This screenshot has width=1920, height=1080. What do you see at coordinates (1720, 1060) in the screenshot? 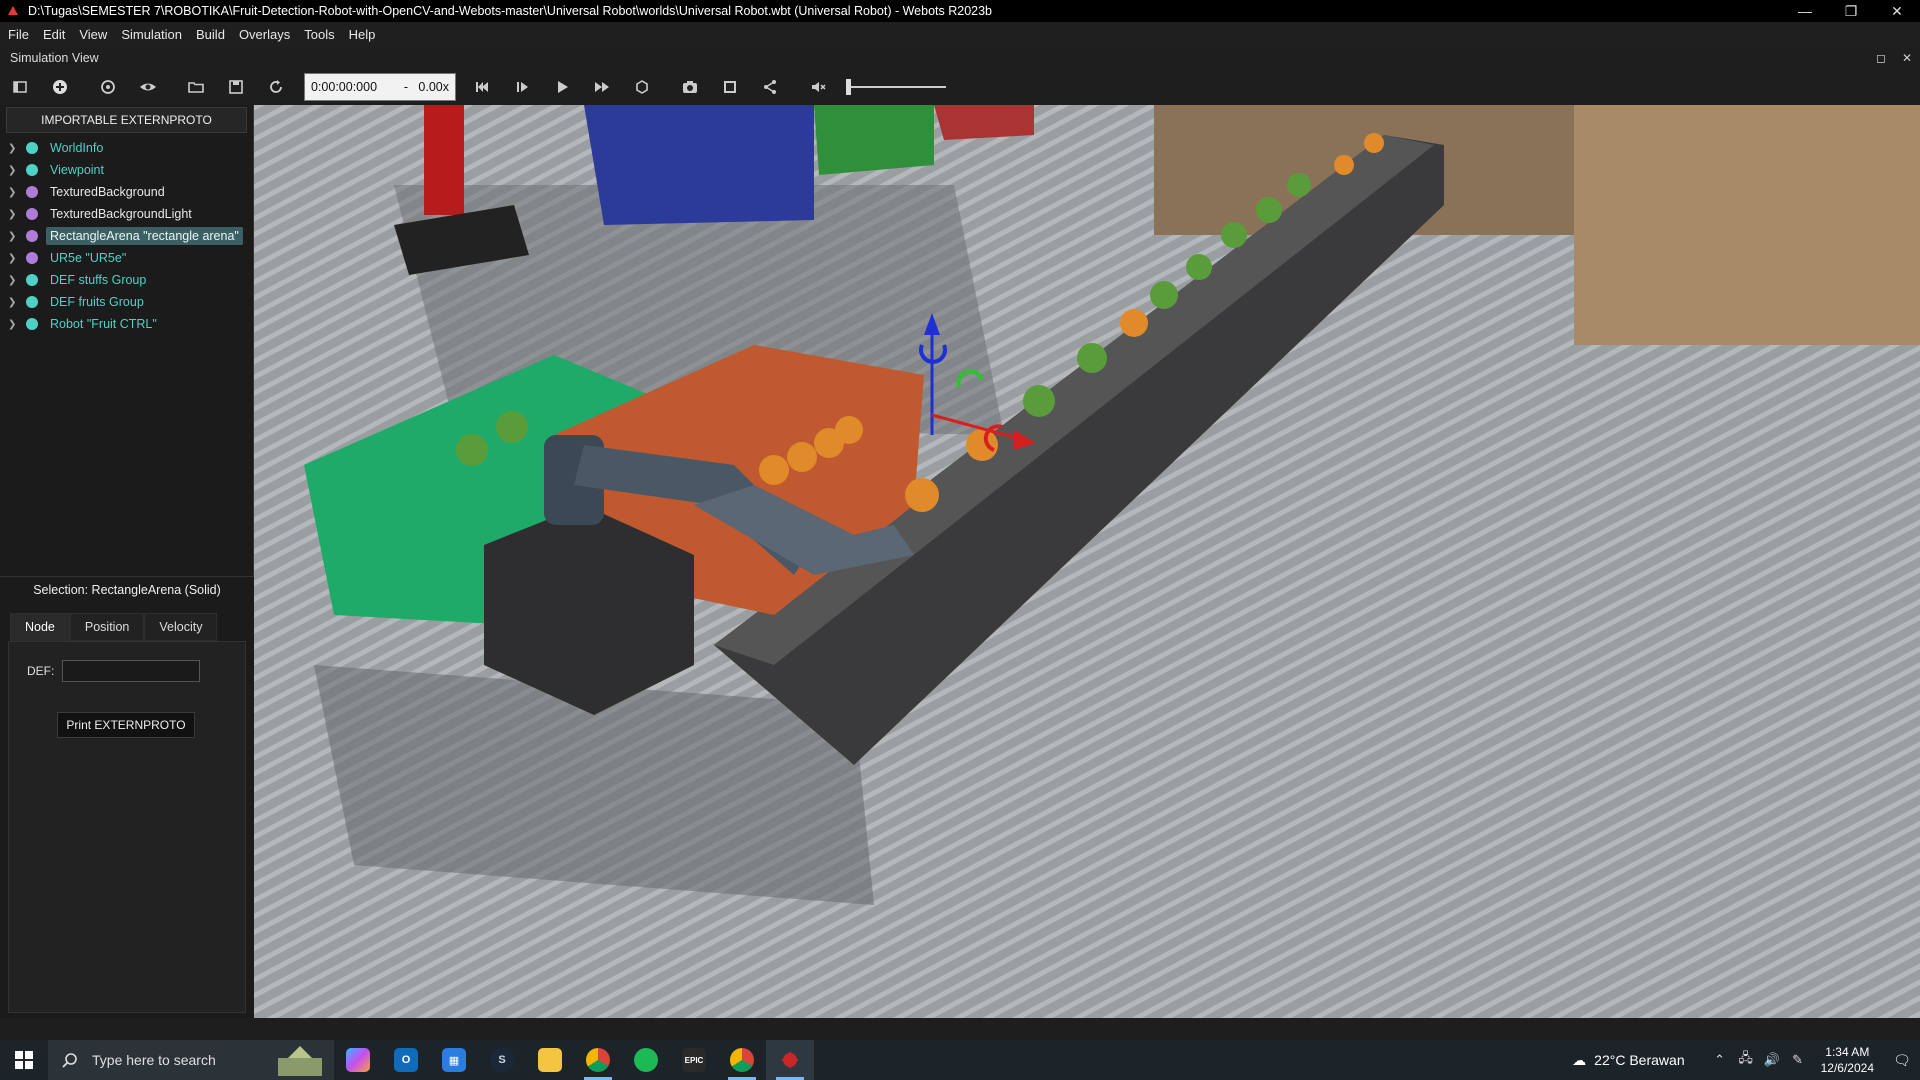
I see `chevron-up-icon: ⌃` at bounding box center [1720, 1060].